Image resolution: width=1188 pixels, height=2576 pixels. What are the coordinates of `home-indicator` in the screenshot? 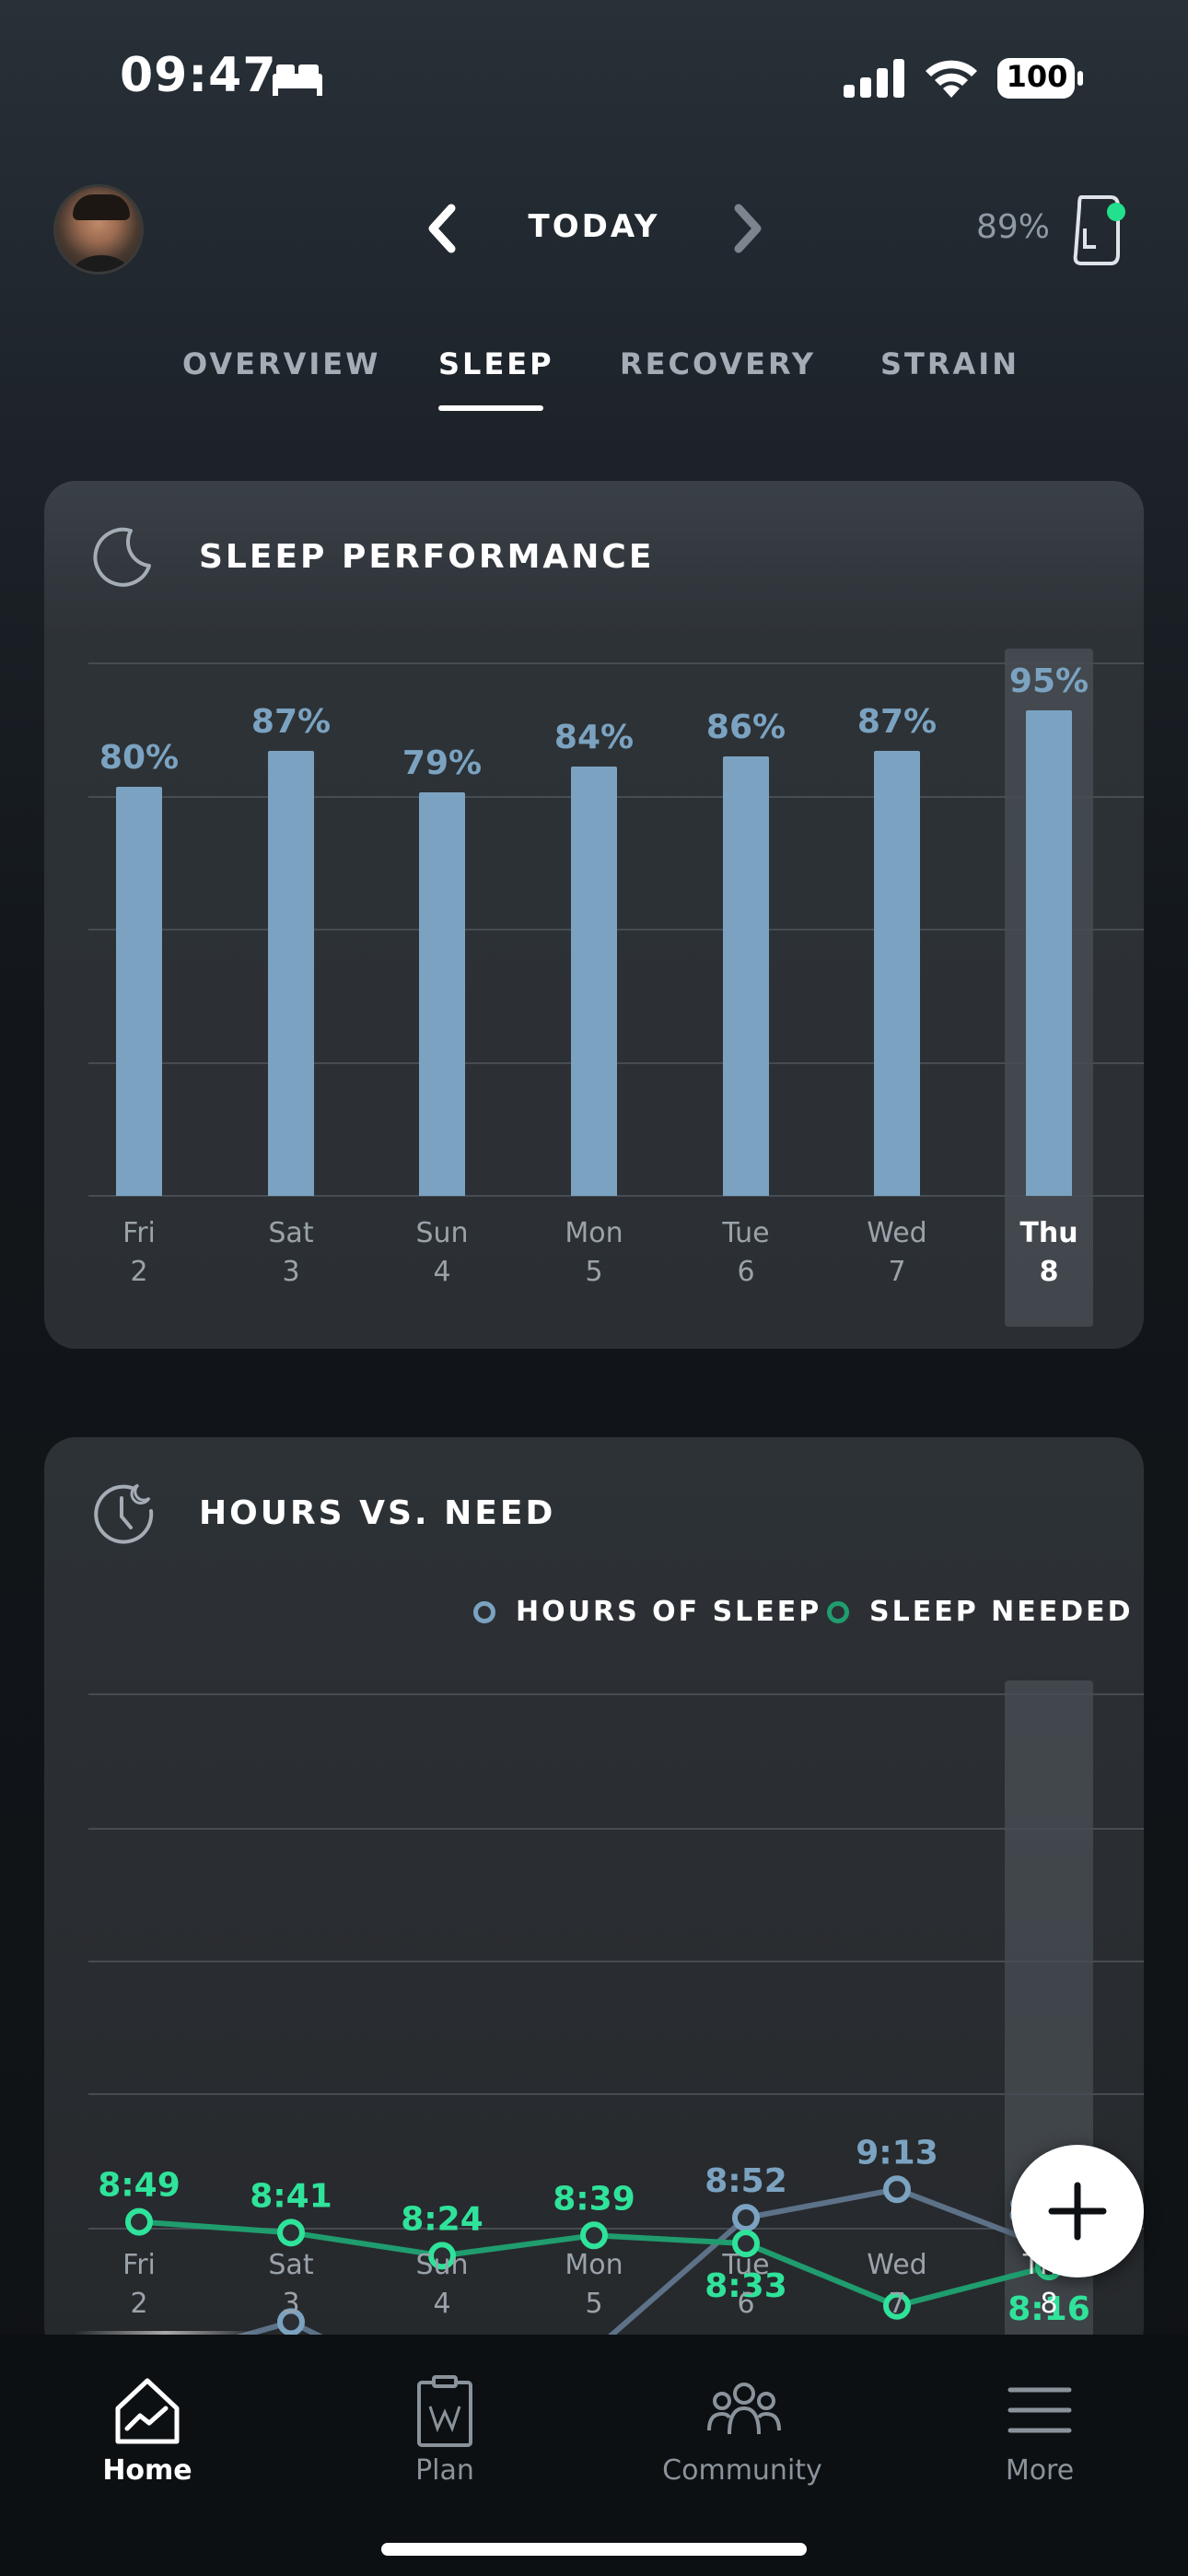 It's located at (594, 2549).